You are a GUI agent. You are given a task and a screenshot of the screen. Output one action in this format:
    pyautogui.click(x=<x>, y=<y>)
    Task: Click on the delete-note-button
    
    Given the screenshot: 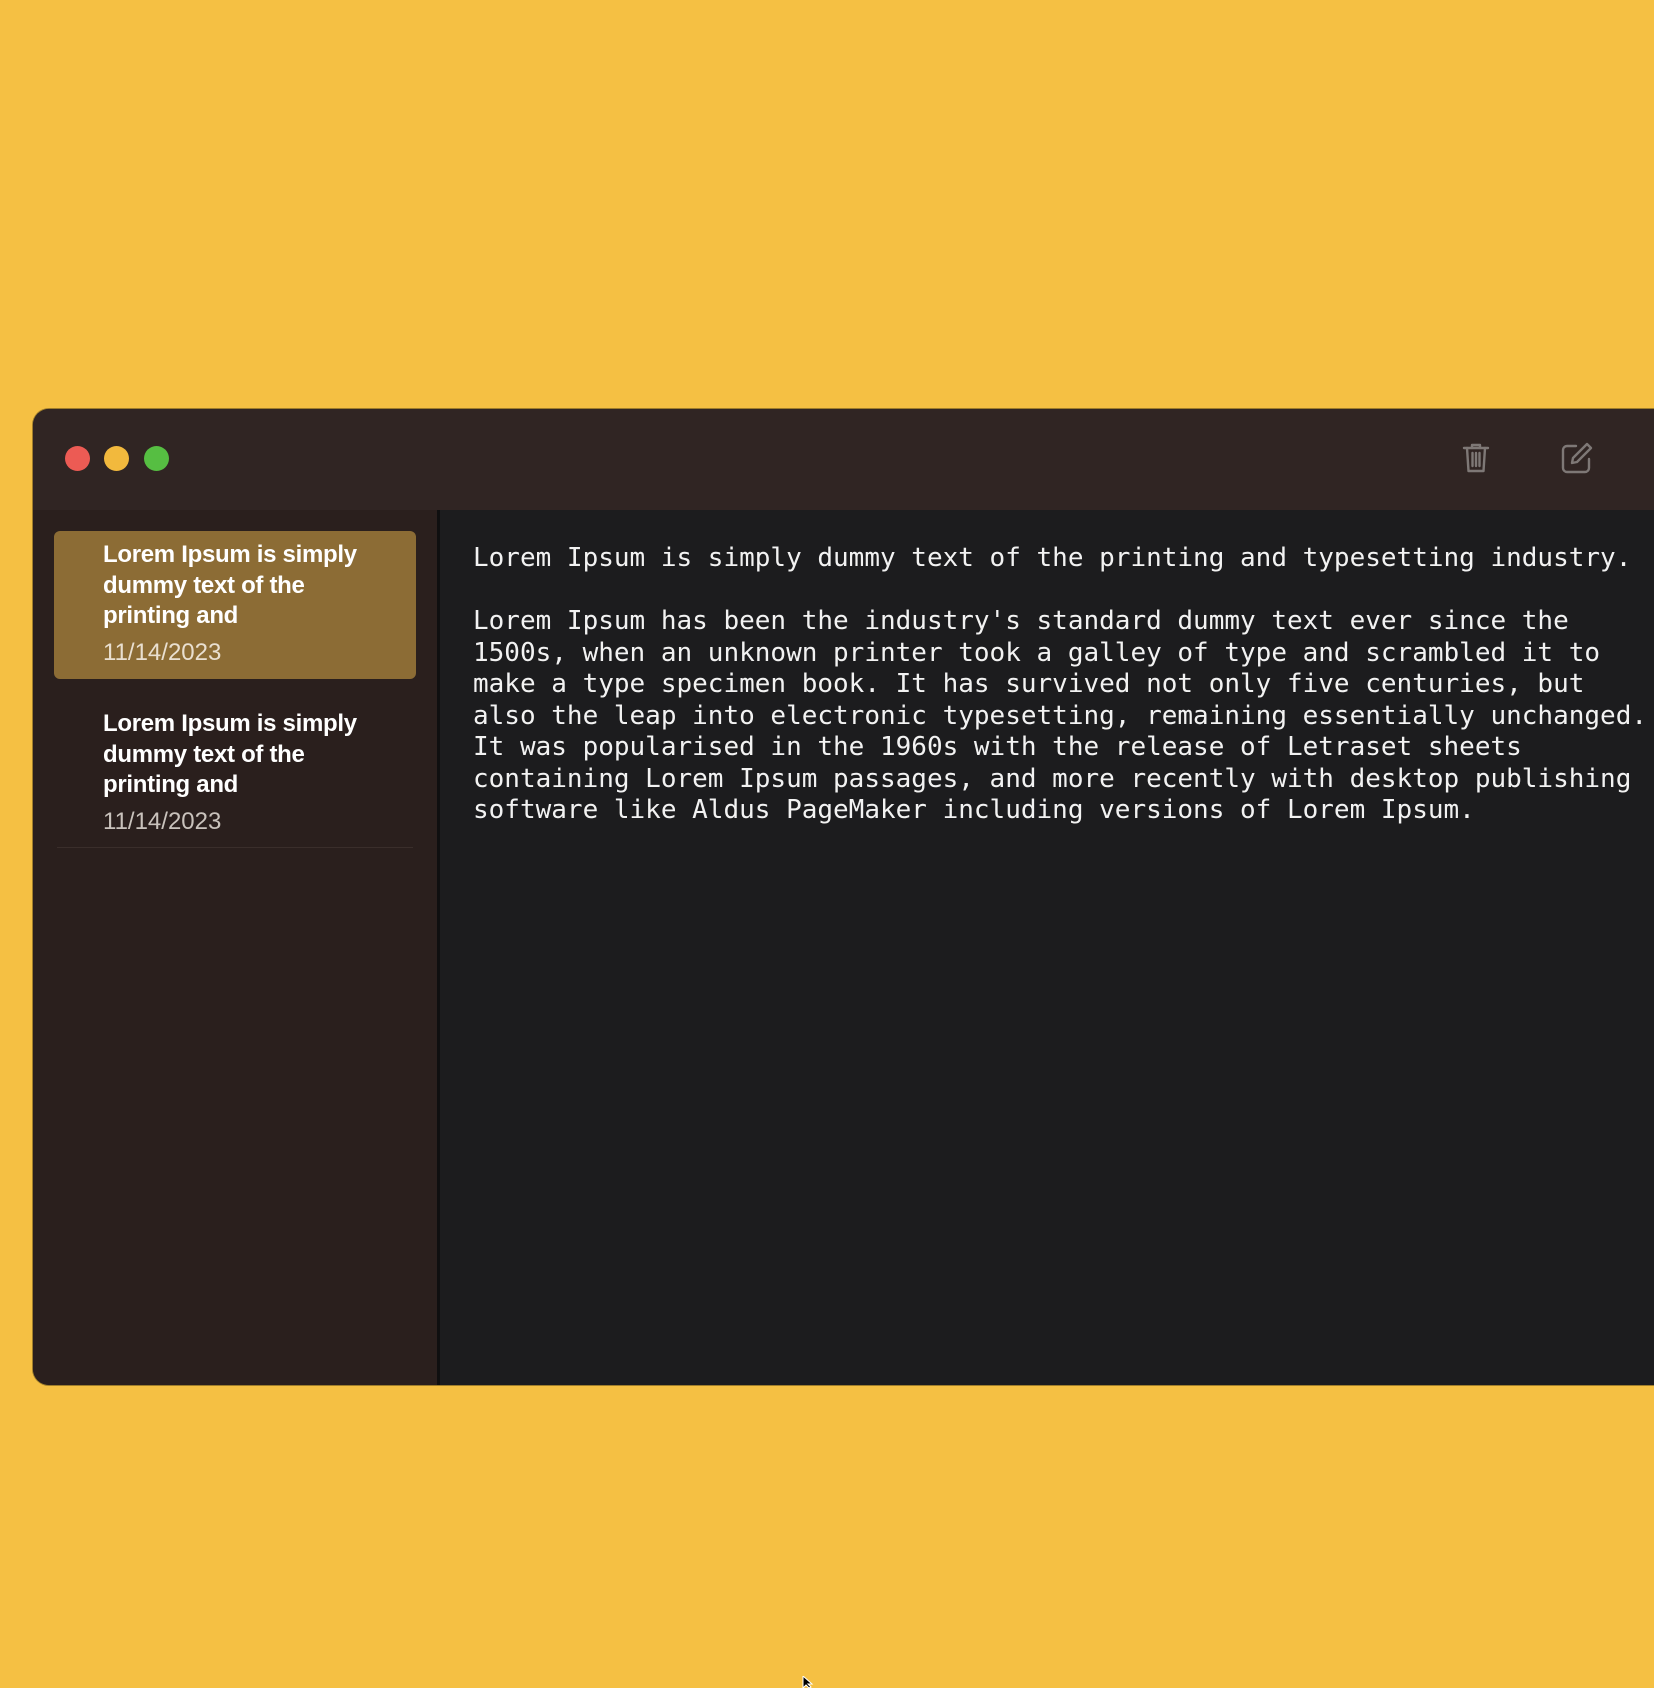 What is the action you would take?
    pyautogui.click(x=1476, y=458)
    